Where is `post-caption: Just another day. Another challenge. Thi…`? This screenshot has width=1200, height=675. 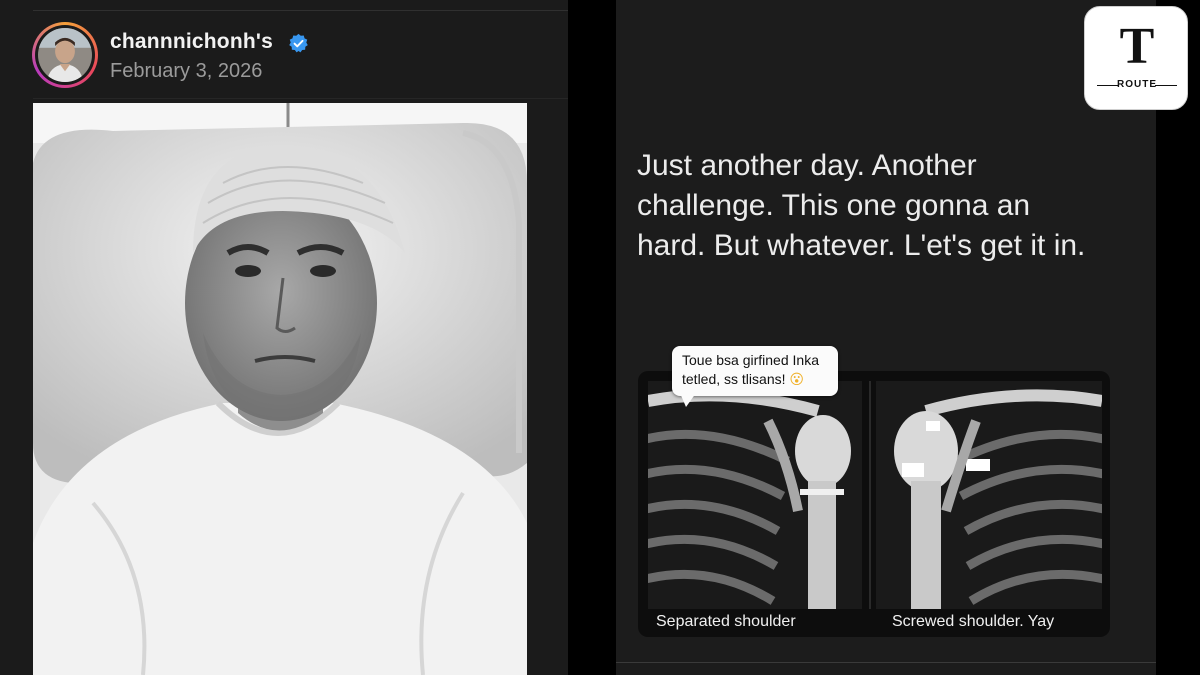 post-caption: Just another day. Another challenge. Thi… is located at coordinates (887, 206).